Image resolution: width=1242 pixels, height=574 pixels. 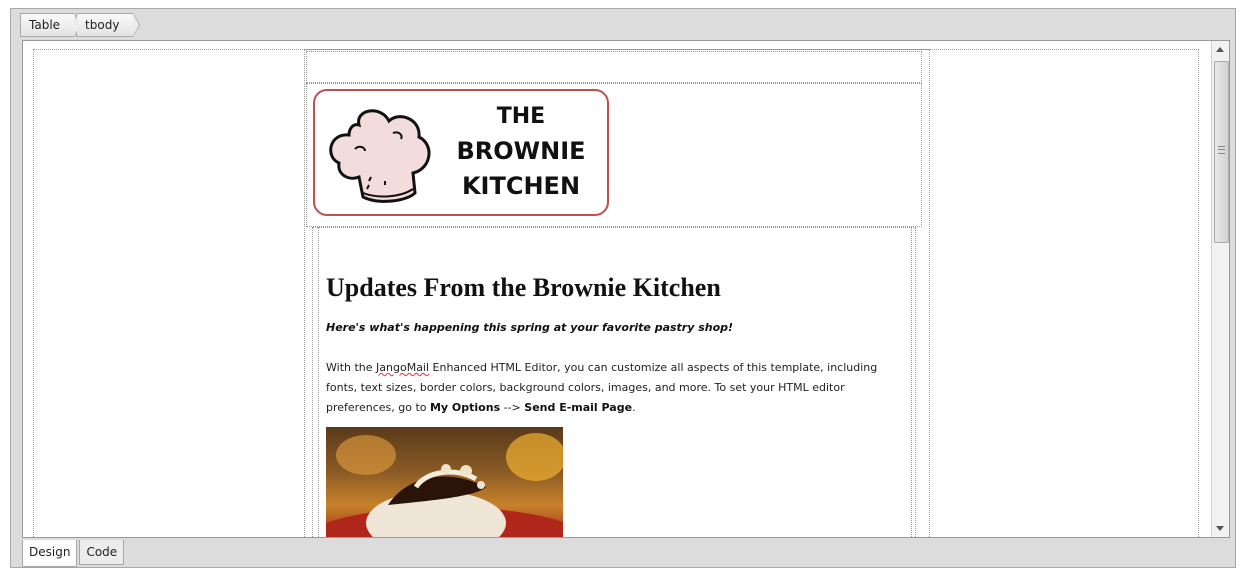 What do you see at coordinates (465, 407) in the screenshot?
I see `my-options-text: My Options` at bounding box center [465, 407].